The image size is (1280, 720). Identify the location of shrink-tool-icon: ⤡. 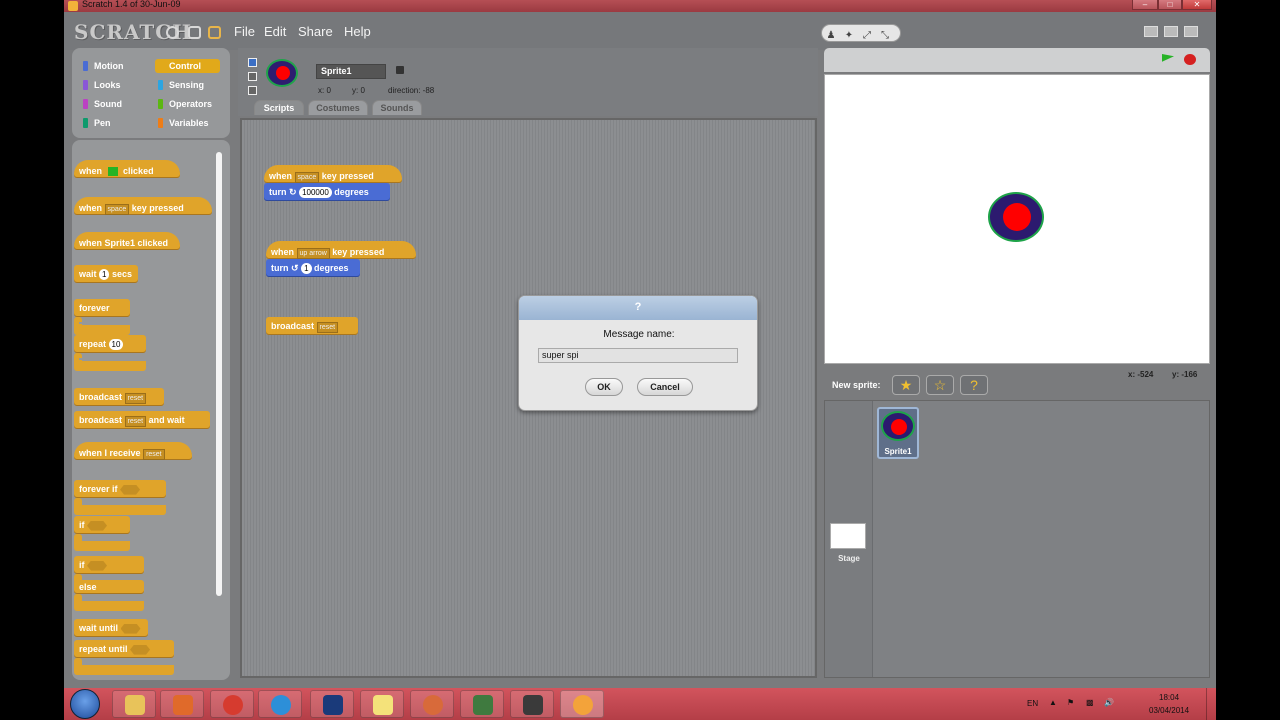
(885, 36).